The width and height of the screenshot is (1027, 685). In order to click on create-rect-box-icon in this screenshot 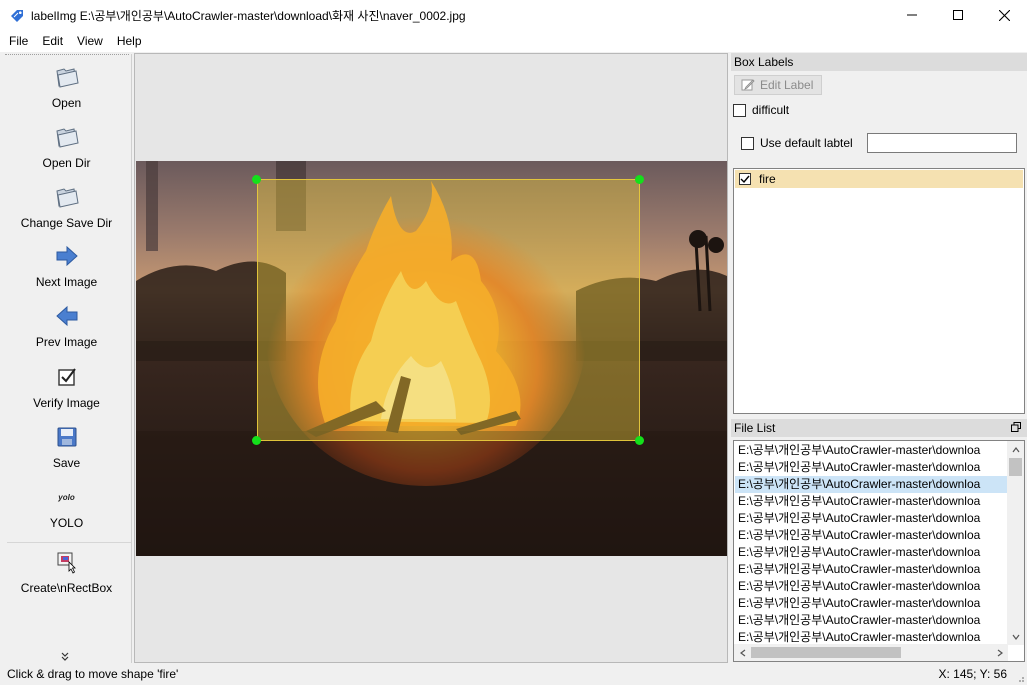, I will do `click(66, 563)`.